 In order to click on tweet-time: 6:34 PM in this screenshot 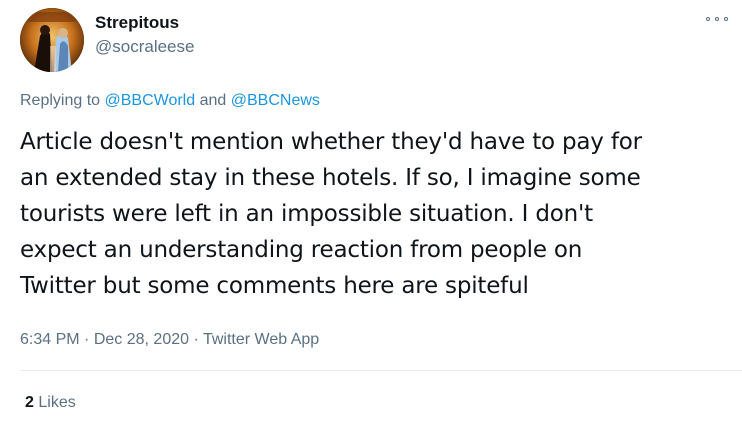, I will do `click(50, 339)`.